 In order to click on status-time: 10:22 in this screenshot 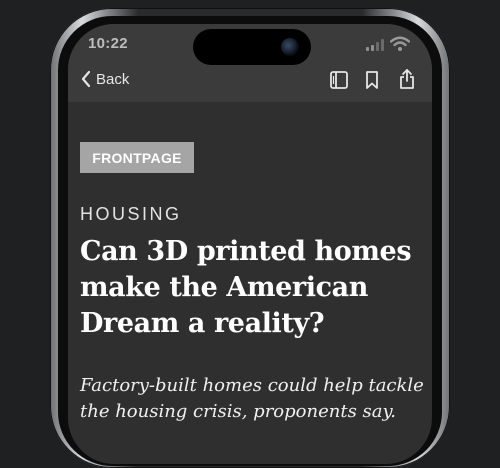, I will do `click(108, 43)`.